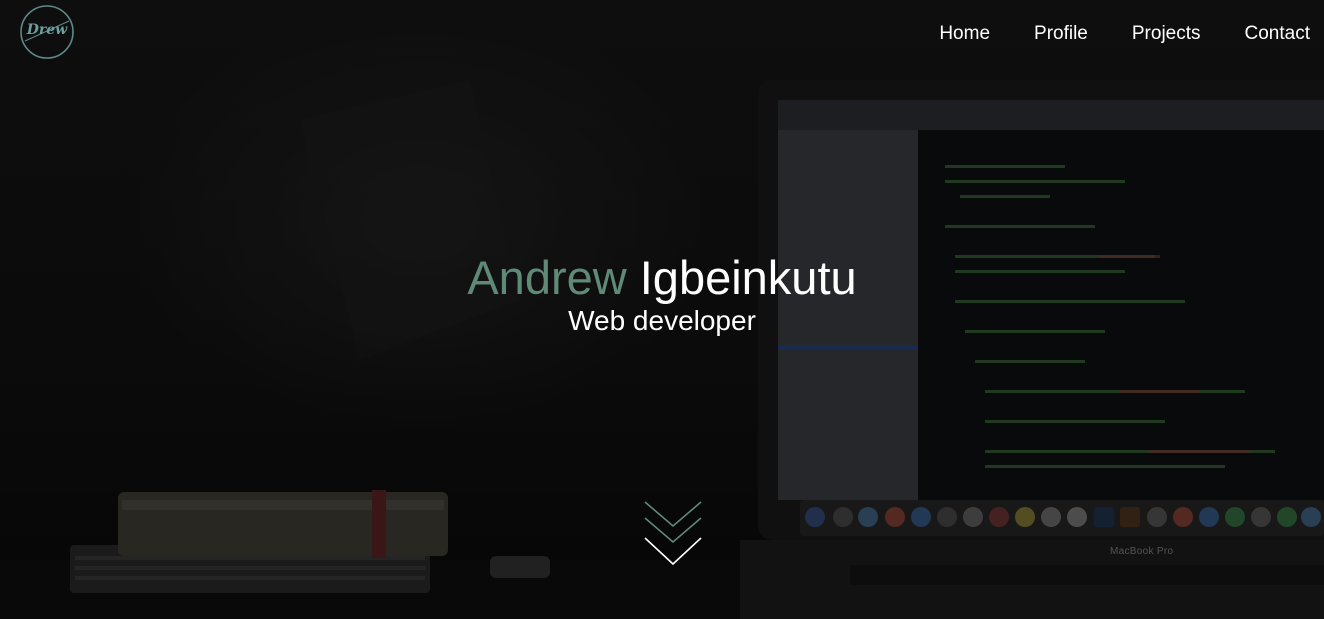  What do you see at coordinates (547, 277) in the screenshot?
I see `first-name: Andrew` at bounding box center [547, 277].